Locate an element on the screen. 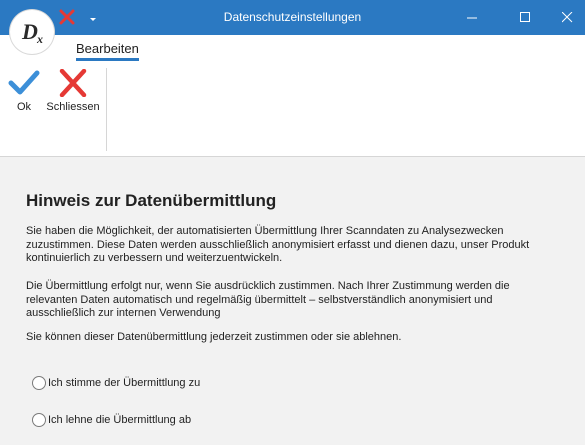 This screenshot has height=445, width=585. ok-button: Ok is located at coordinates (24, 91).